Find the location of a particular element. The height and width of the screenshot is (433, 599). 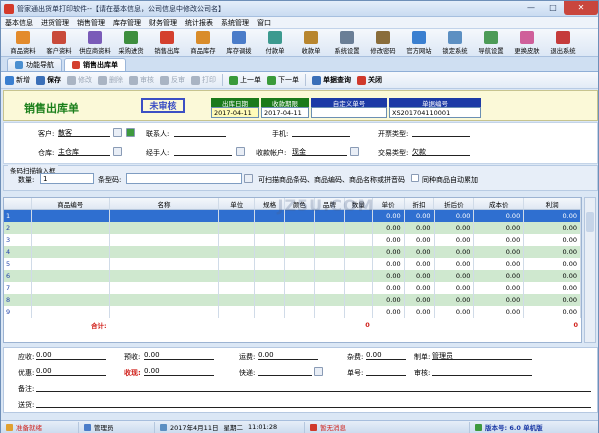

toolbar-button-exit: 退出系统 is located at coordinates (563, 43).